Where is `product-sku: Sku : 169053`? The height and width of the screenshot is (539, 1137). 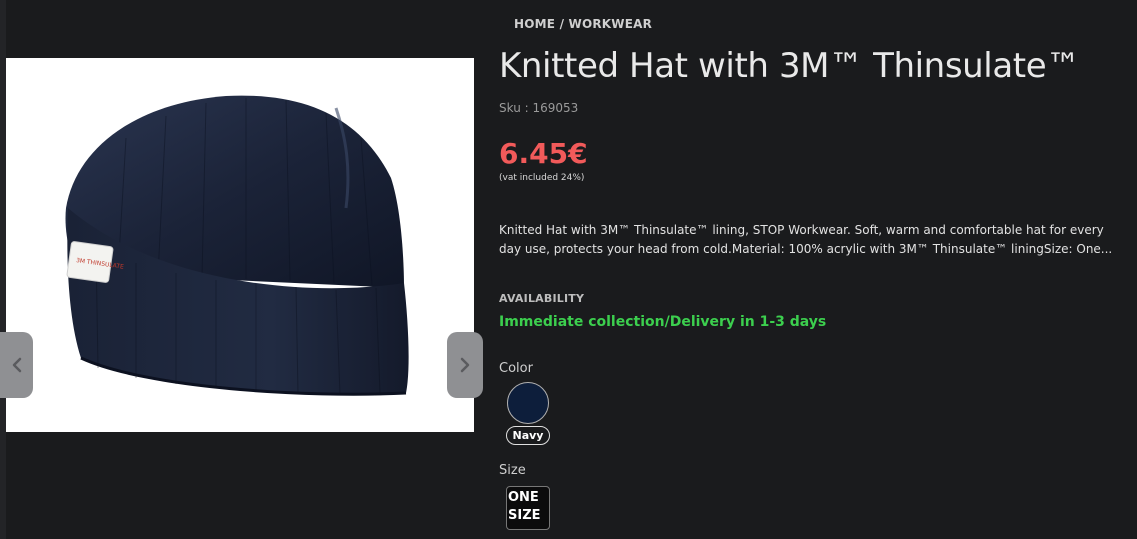
product-sku: Sku : 169053 is located at coordinates (539, 108).